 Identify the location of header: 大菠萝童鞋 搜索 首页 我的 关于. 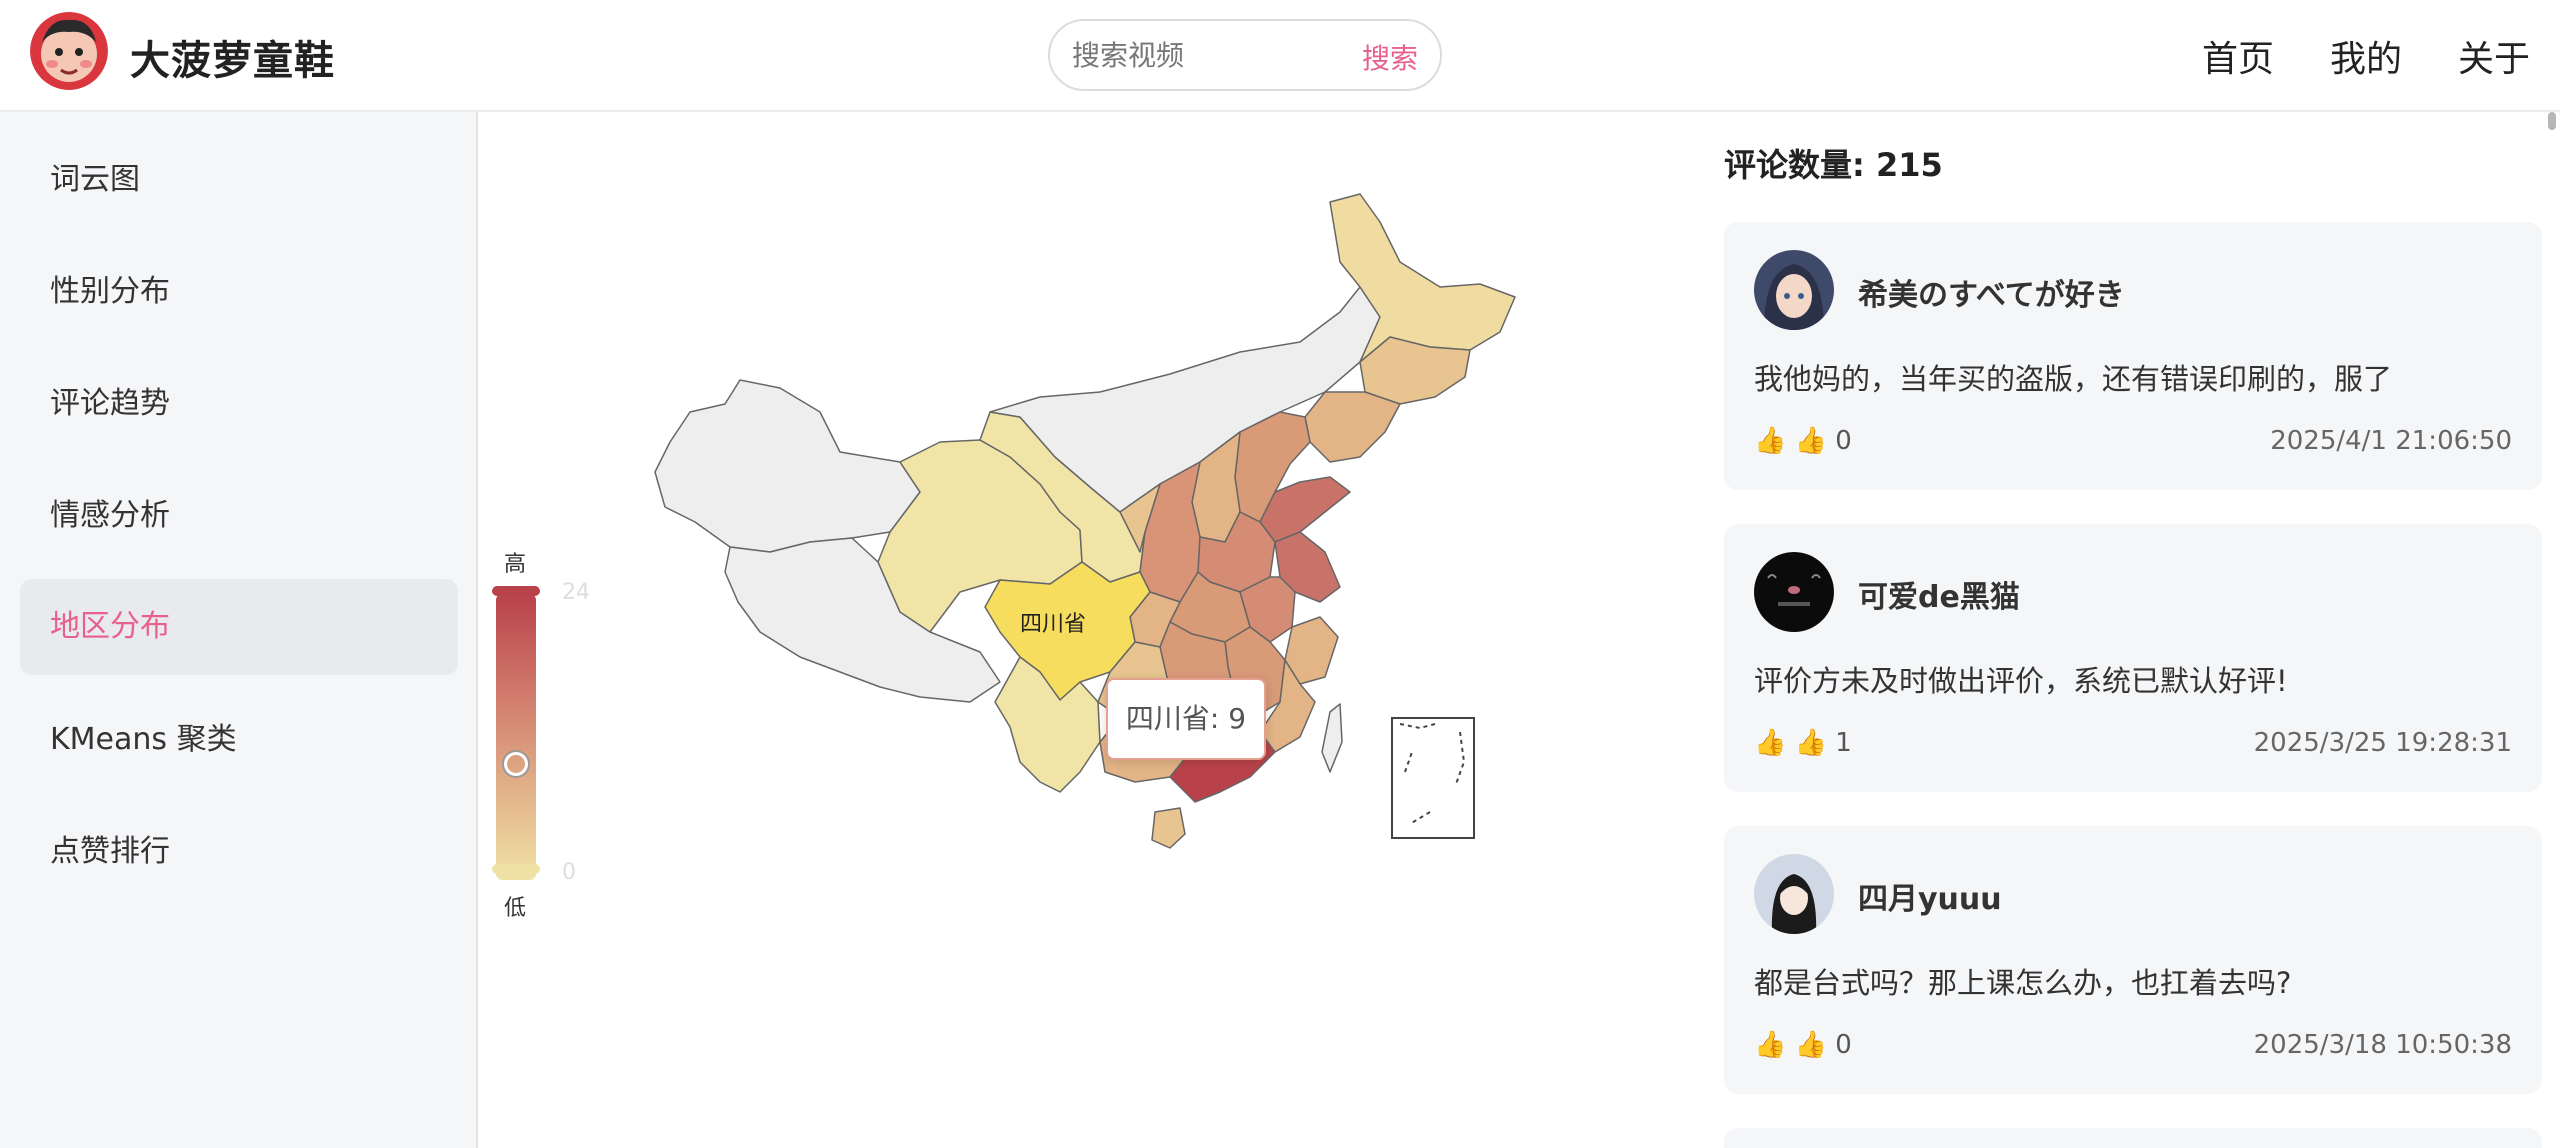
(1280, 56).